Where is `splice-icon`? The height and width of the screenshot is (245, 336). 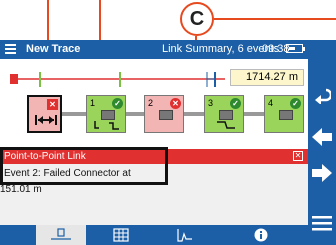
splice-icon is located at coordinates (226, 115).